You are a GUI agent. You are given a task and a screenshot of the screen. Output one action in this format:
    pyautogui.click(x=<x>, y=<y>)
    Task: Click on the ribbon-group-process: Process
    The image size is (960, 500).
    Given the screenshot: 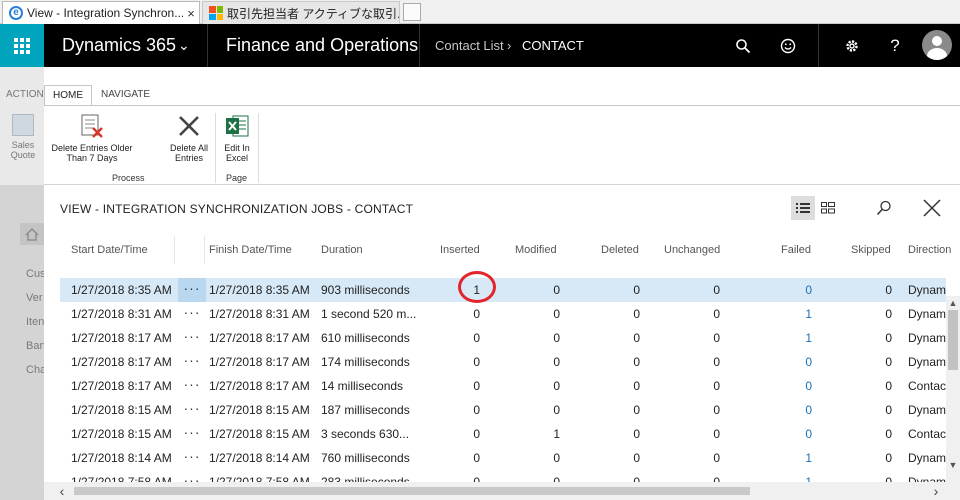 What is the action you would take?
    pyautogui.click(x=128, y=178)
    